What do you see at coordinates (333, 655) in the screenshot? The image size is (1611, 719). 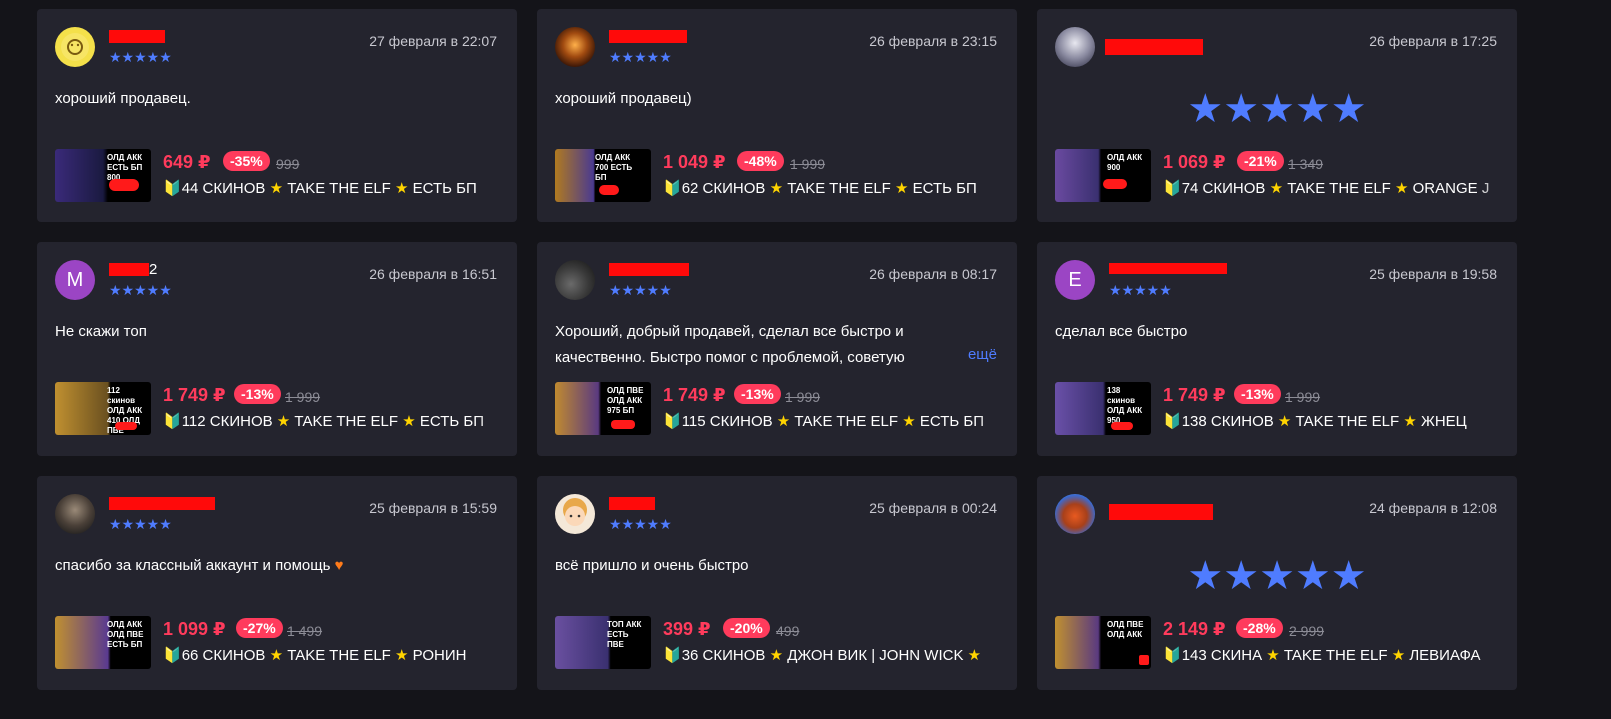 I see `product-title: 🔰66 СКИНОВ ★ TAKE THE ELF ★ РОНИН` at bounding box center [333, 655].